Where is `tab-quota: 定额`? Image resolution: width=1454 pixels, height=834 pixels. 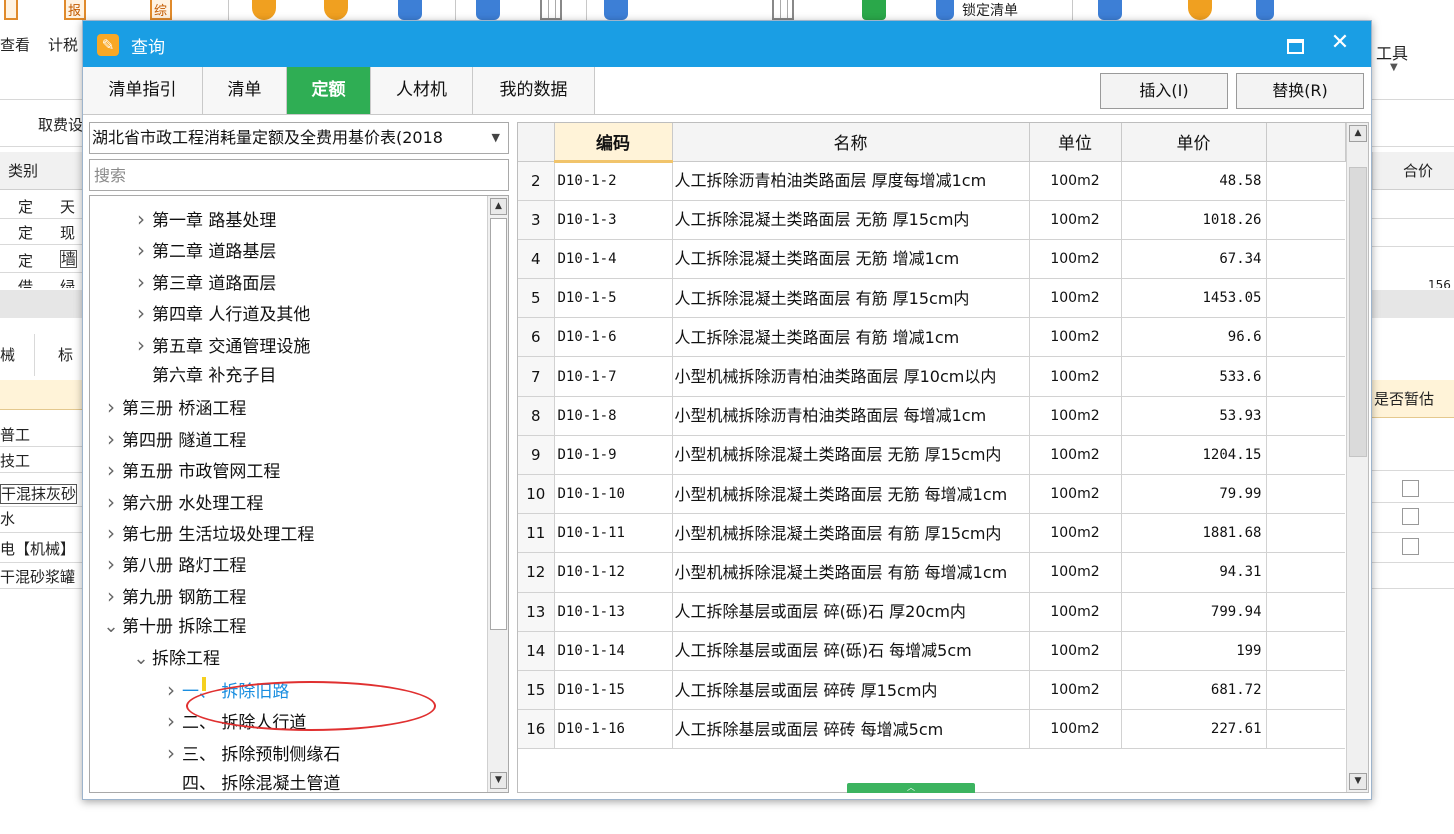
tab-quota: 定额 is located at coordinates (329, 90).